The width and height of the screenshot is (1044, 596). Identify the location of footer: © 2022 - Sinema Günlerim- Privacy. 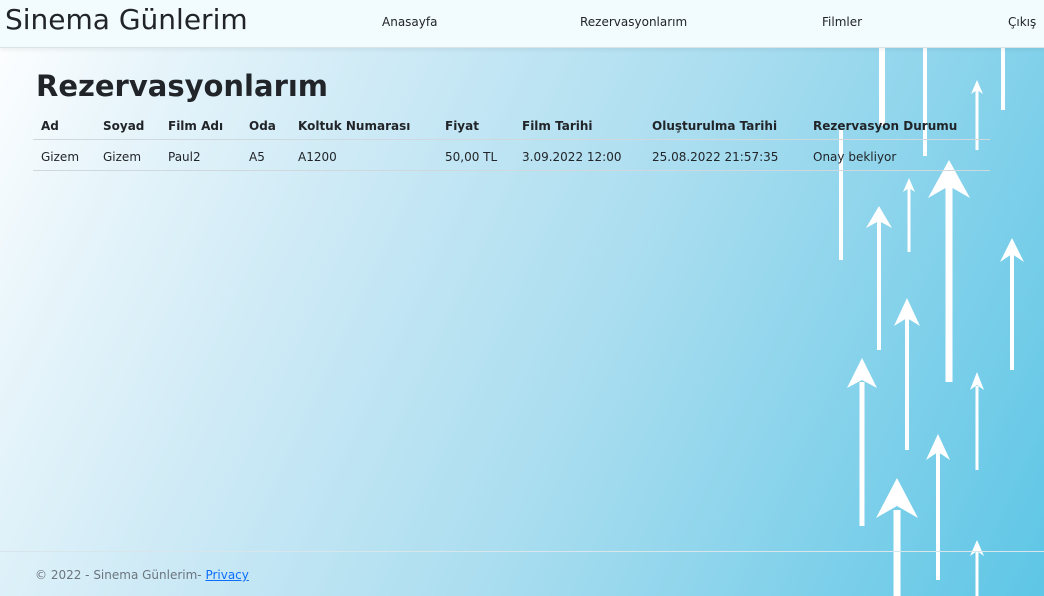
(142, 575).